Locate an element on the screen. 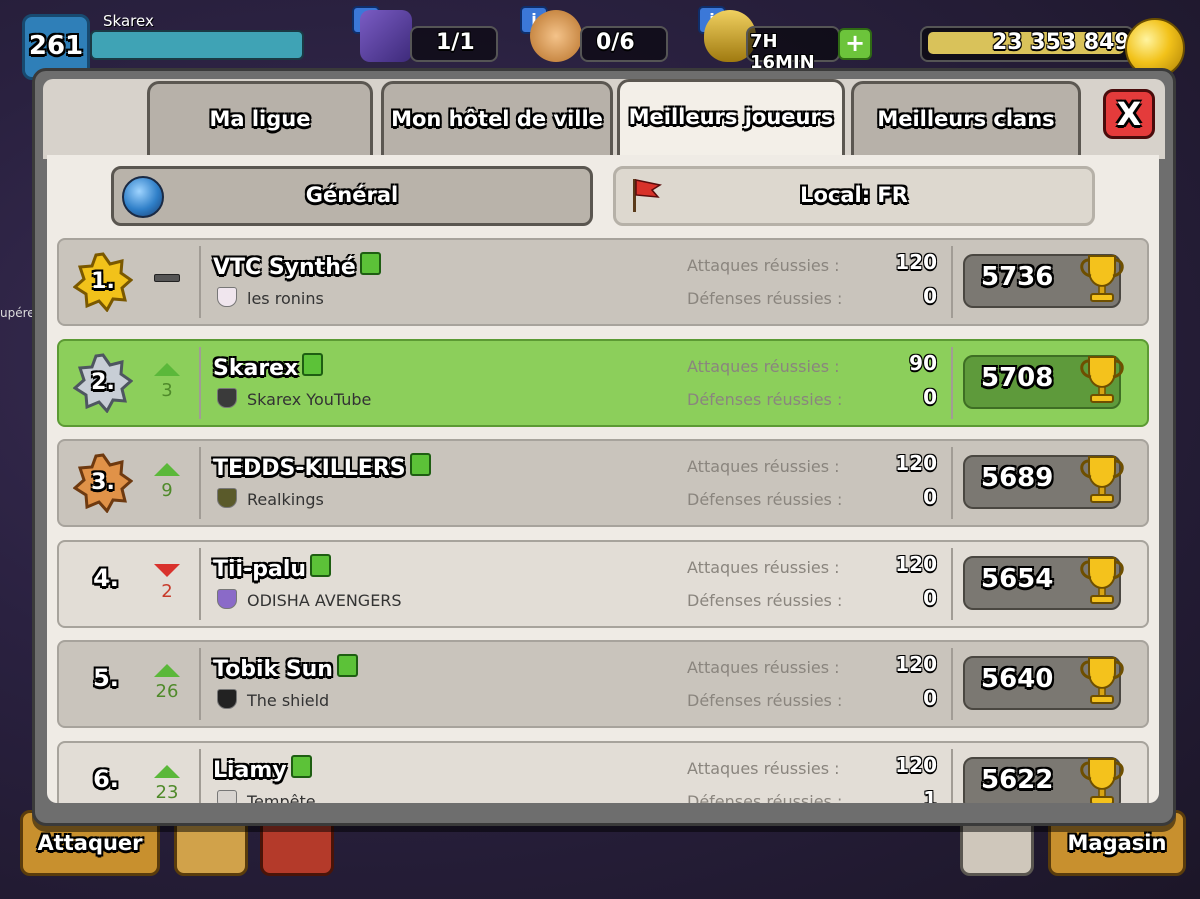  no-change-icon is located at coordinates (167, 278).